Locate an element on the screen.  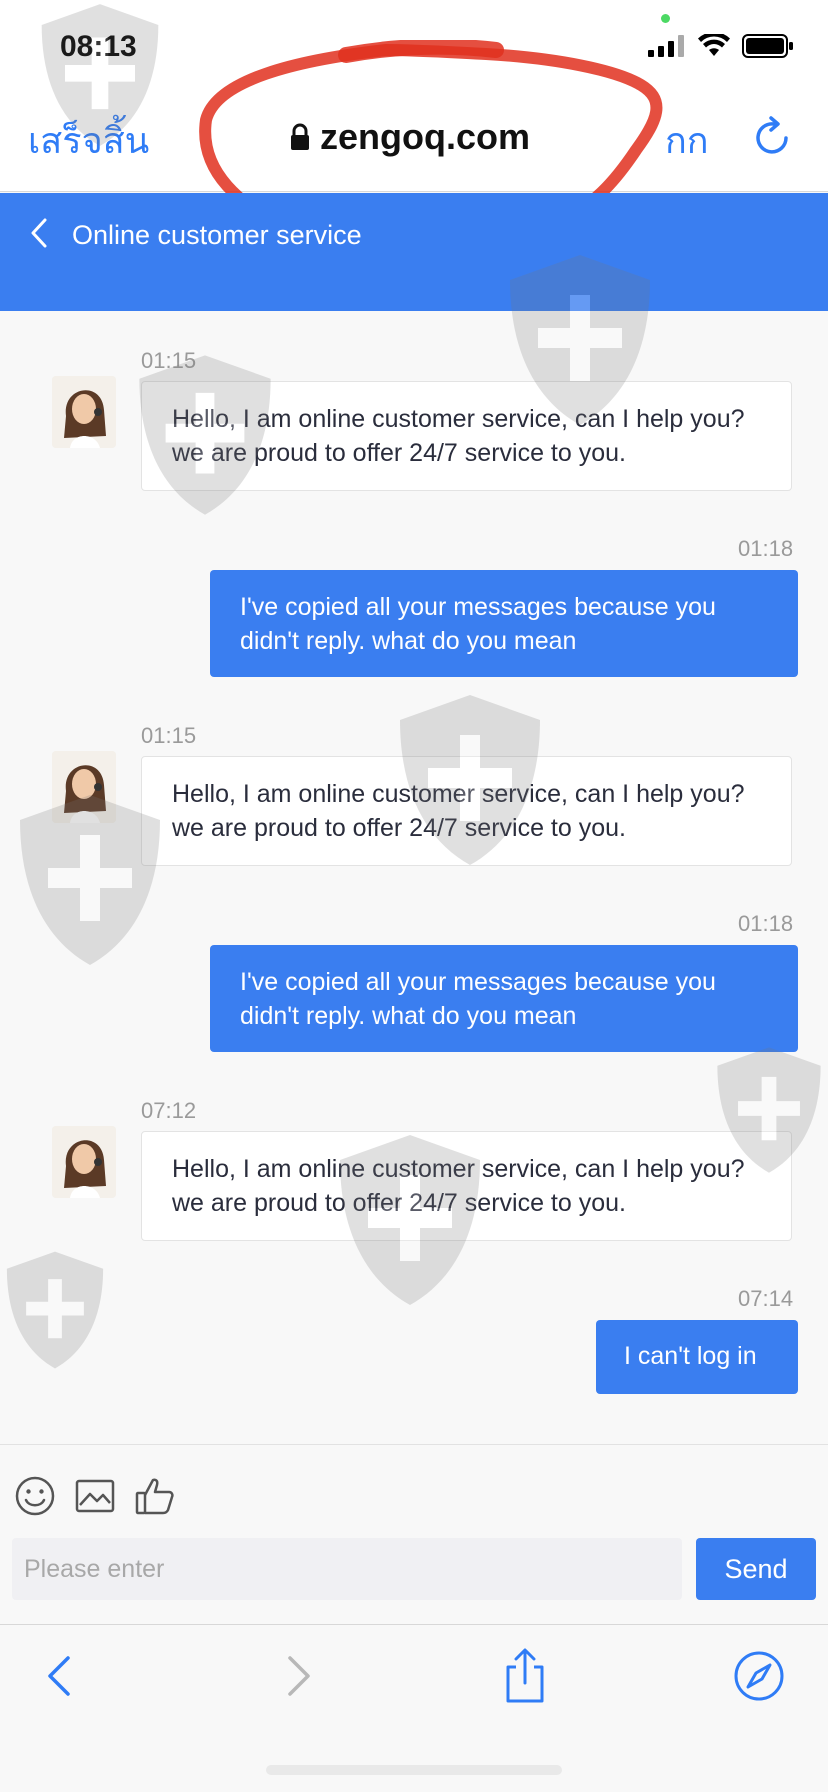
reload-icon is located at coordinates (772, 135).